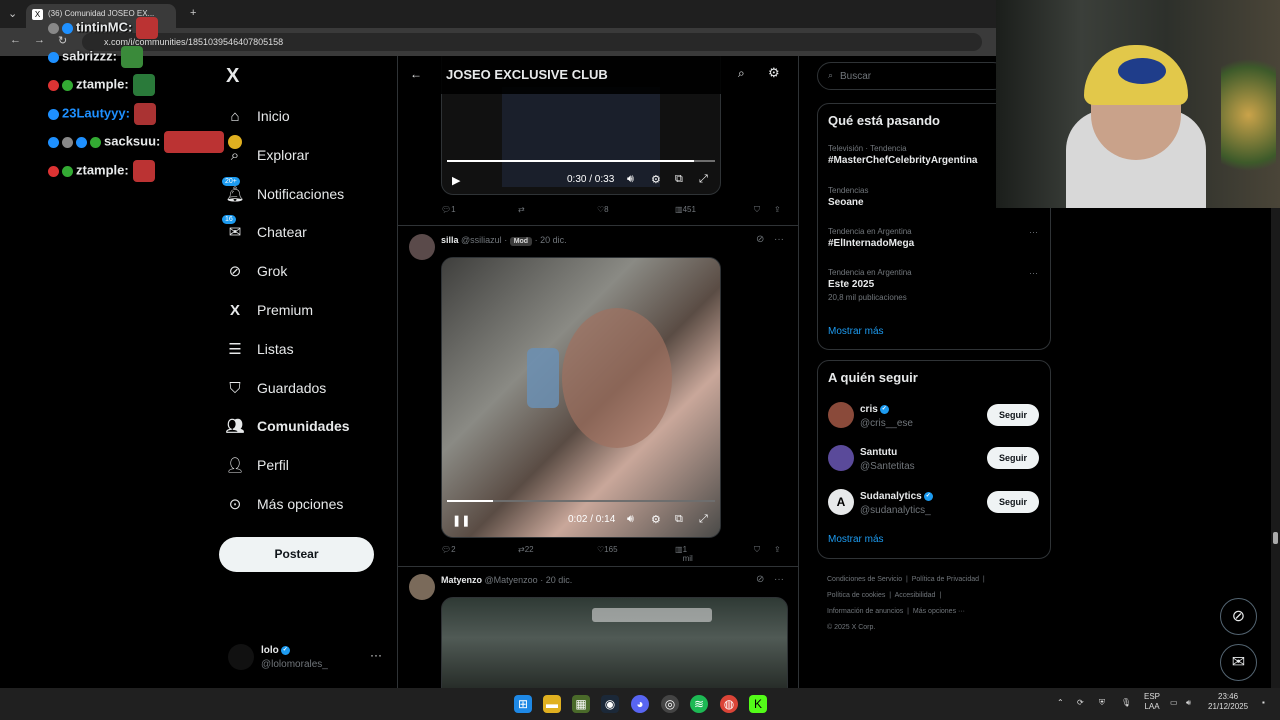  What do you see at coordinates (257, 271) in the screenshot?
I see `nav-item-grok: ⊘ Grok` at bounding box center [257, 271].